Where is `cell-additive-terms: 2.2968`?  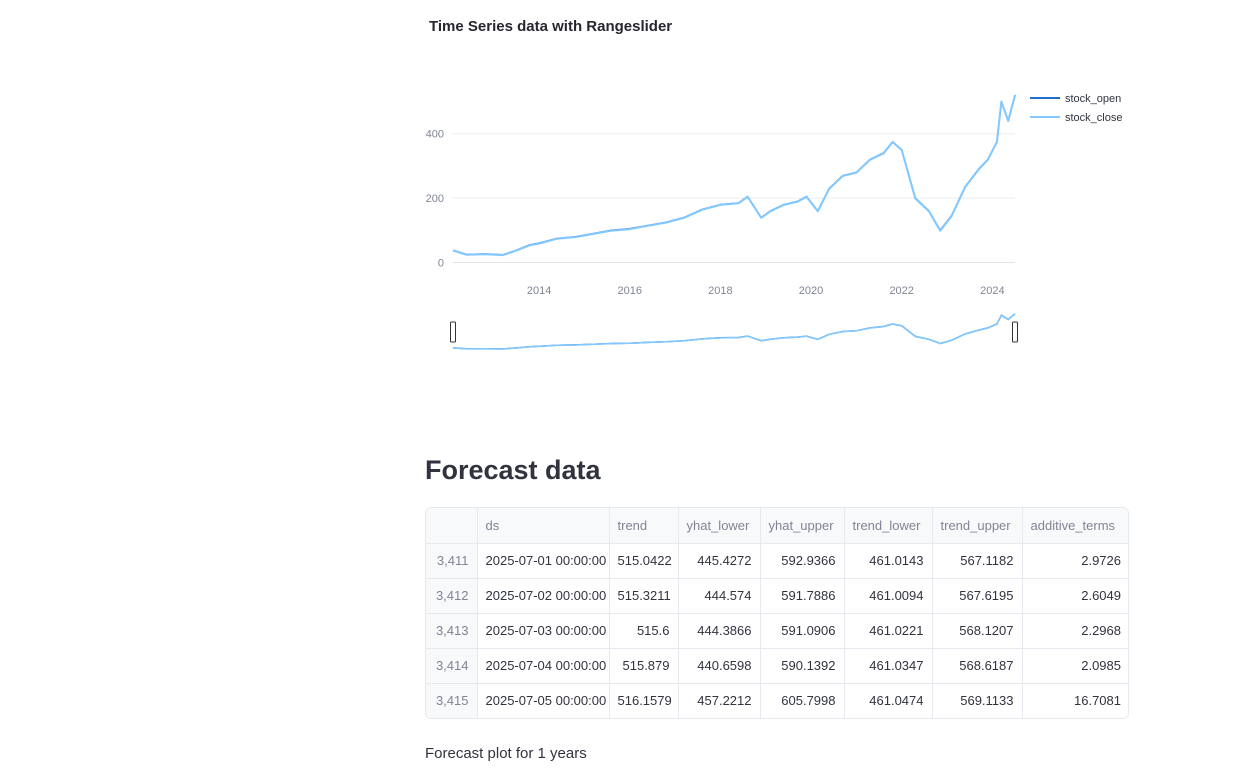 cell-additive-terms: 2.2968 is located at coordinates (1075, 631).